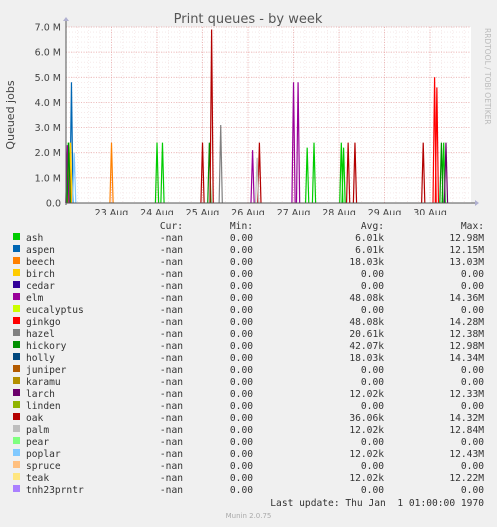 This screenshot has width=497, height=527. Describe the element at coordinates (248, 19) in the screenshot. I see `chart-title: Print queues - by week` at that location.